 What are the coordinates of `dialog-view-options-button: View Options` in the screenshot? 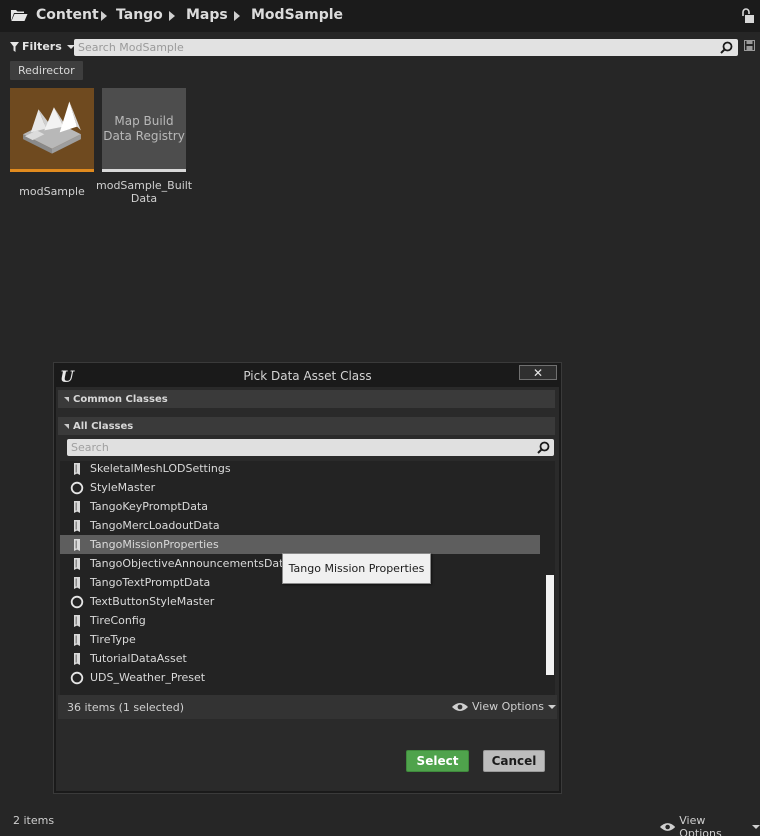 It's located at (504, 706).